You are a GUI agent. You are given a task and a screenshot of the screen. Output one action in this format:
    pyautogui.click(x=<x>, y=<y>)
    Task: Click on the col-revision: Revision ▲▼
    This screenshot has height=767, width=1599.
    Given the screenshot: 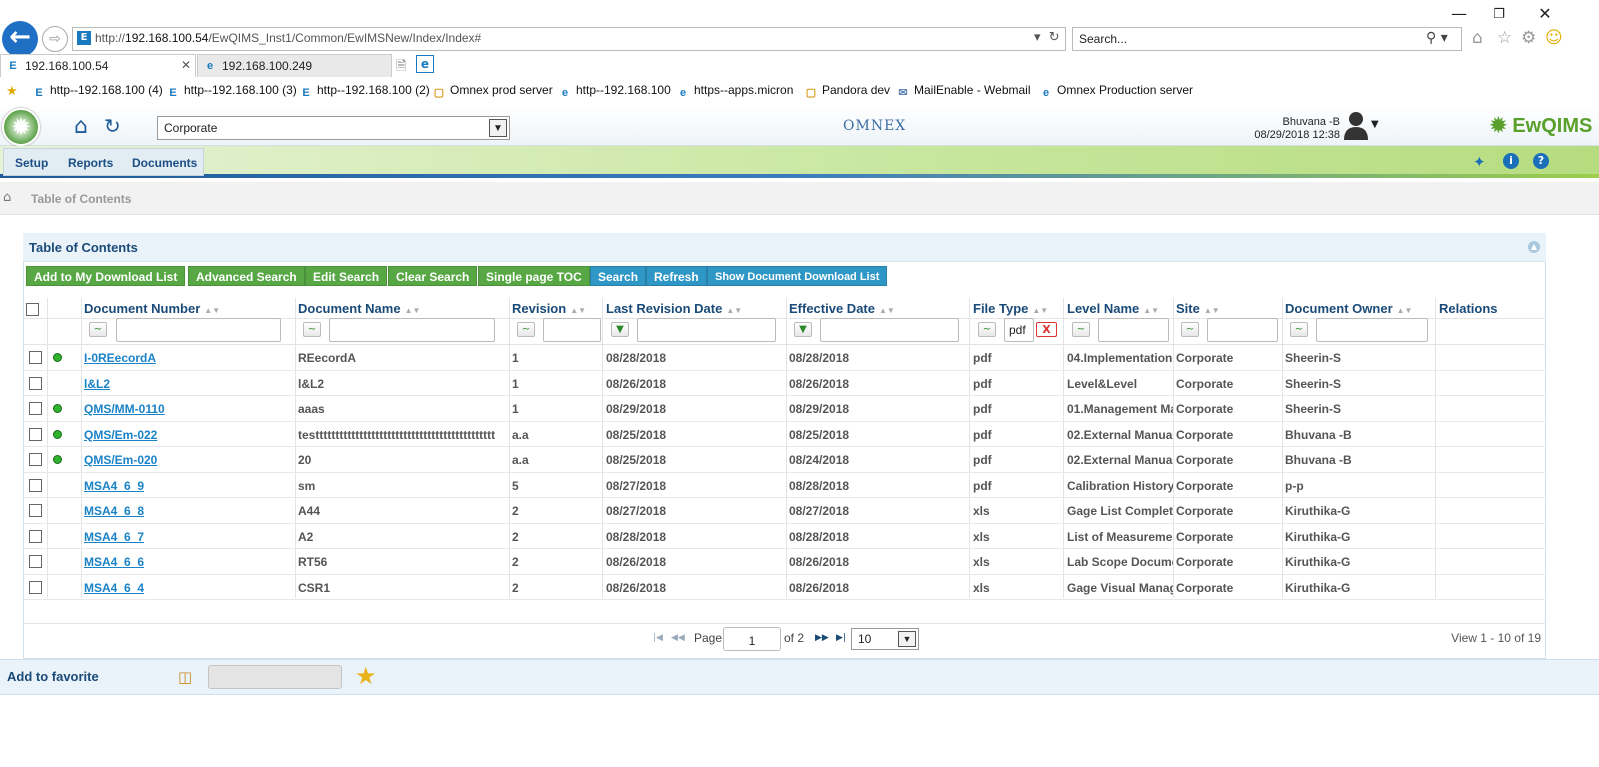 What is the action you would take?
    pyautogui.click(x=549, y=308)
    